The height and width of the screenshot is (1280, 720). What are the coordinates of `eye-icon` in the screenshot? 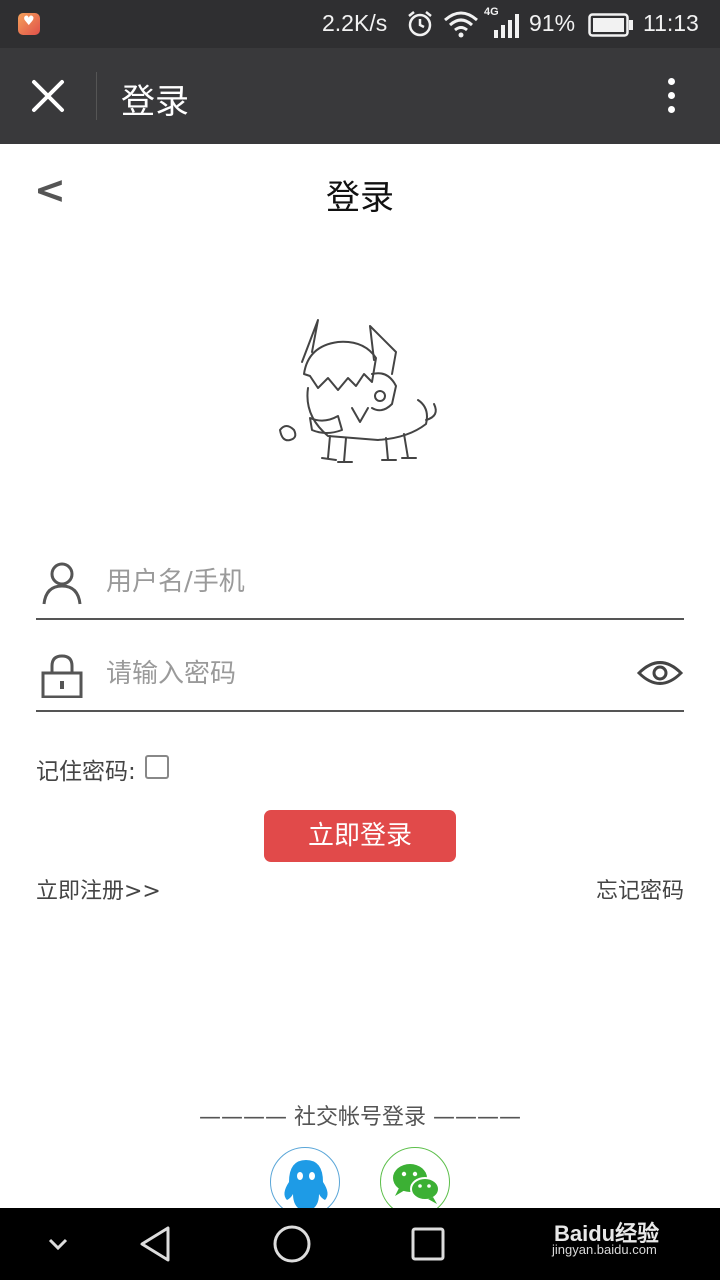 It's located at (660, 673).